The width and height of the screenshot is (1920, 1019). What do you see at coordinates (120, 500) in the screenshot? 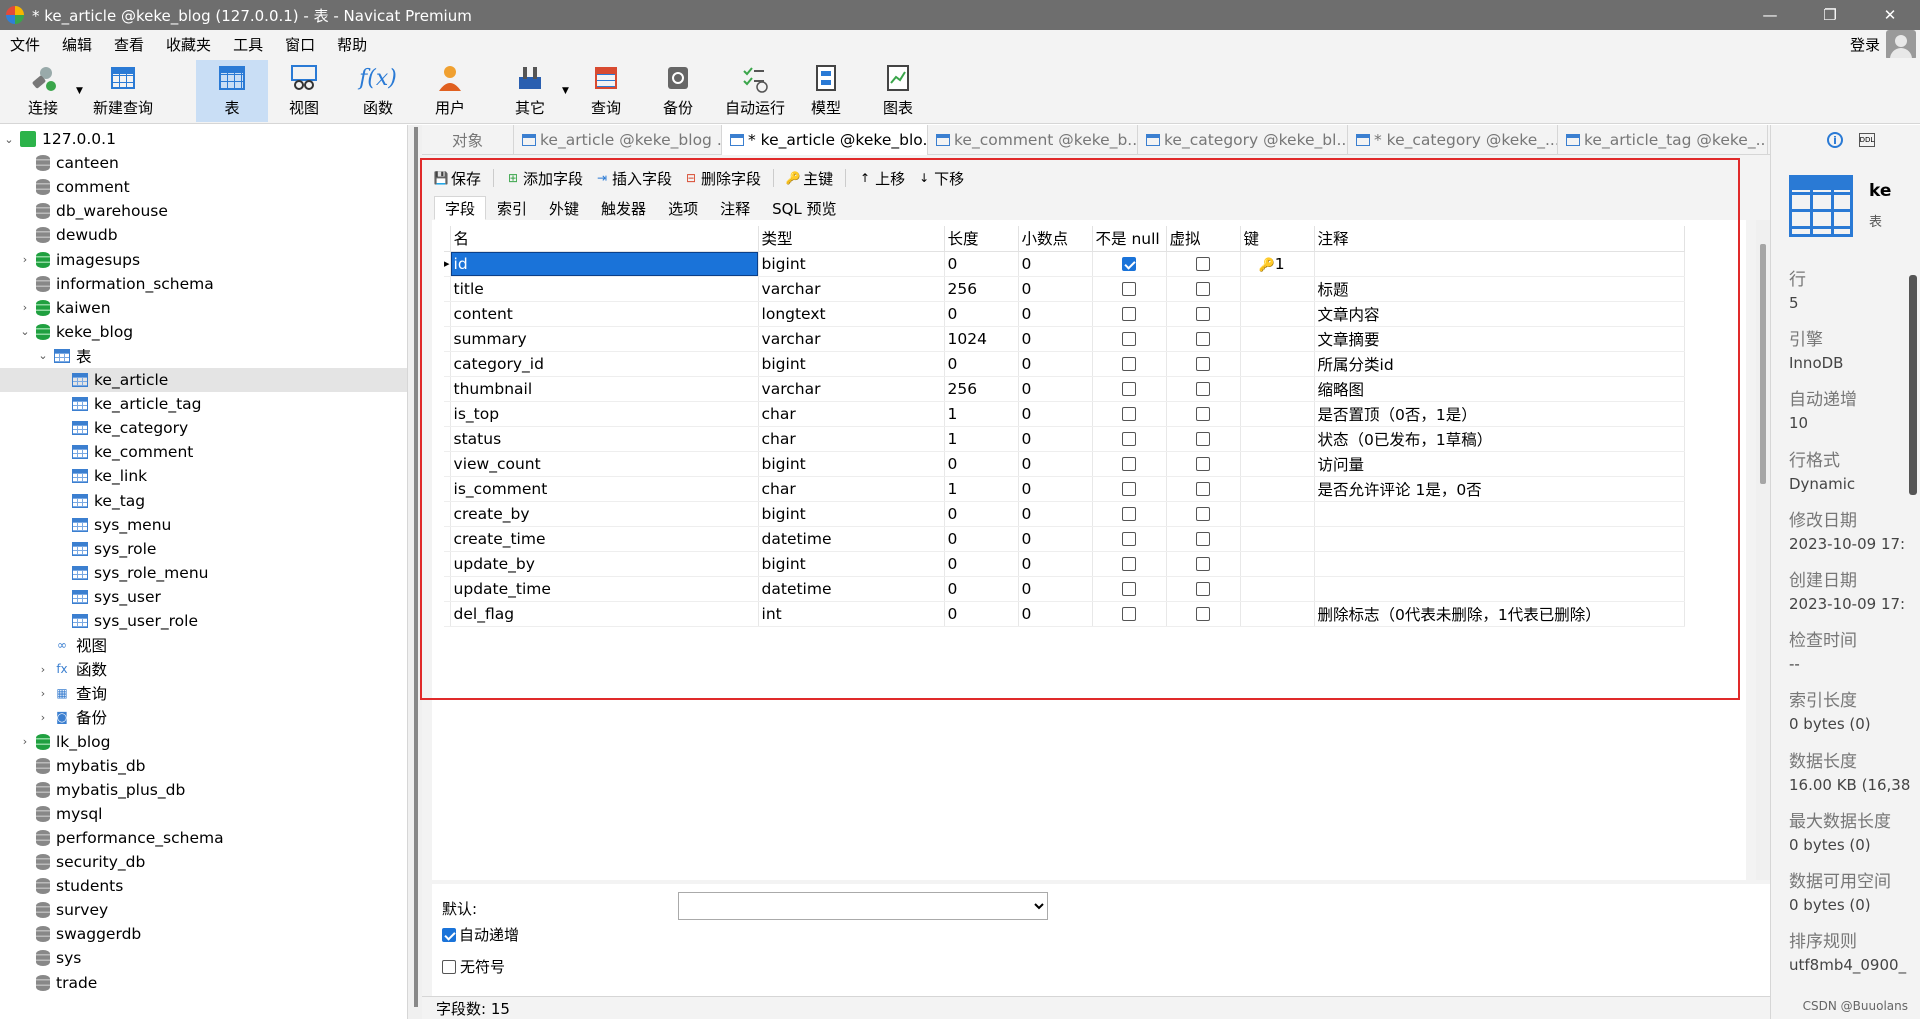
I see `tree-label: ke_tag` at bounding box center [120, 500].